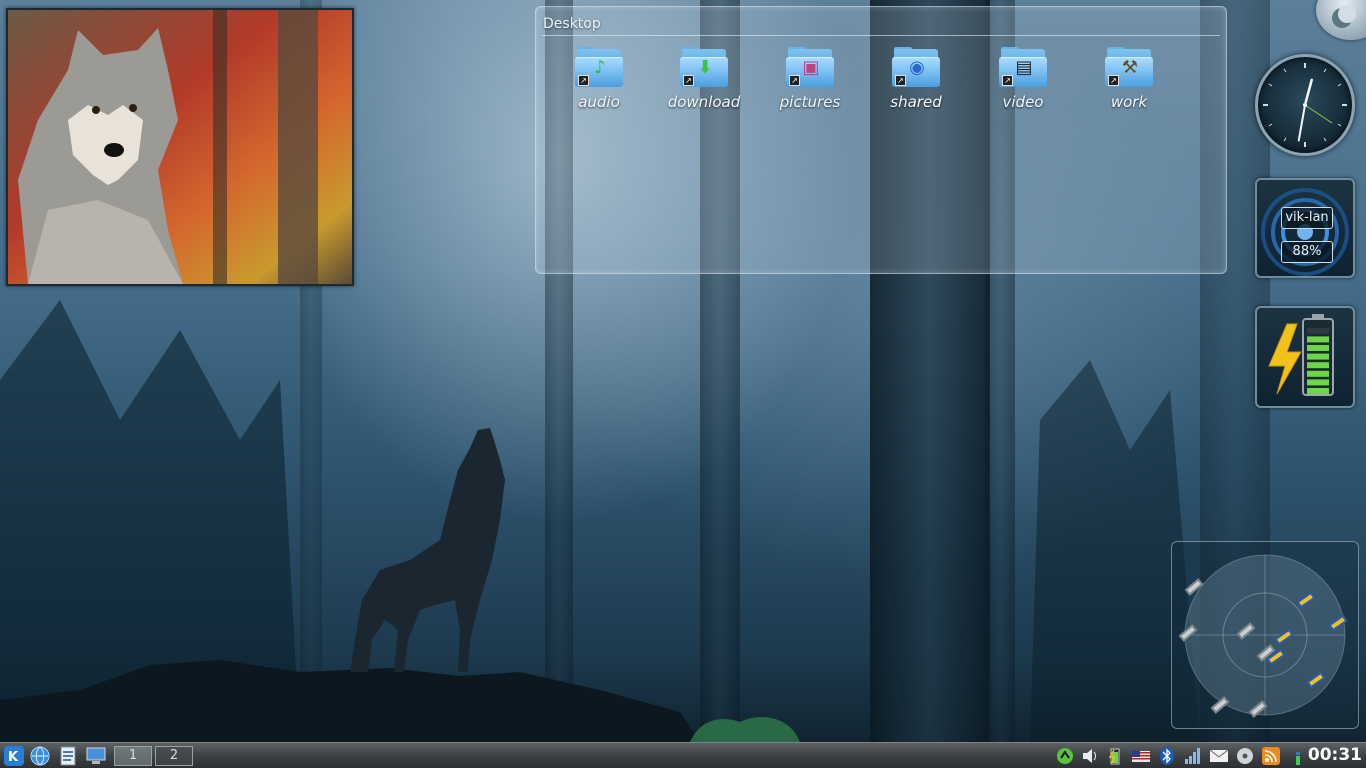  What do you see at coordinates (683, 755) in the screenshot?
I see `bottom-panel: K 1 2 00:31` at bounding box center [683, 755].